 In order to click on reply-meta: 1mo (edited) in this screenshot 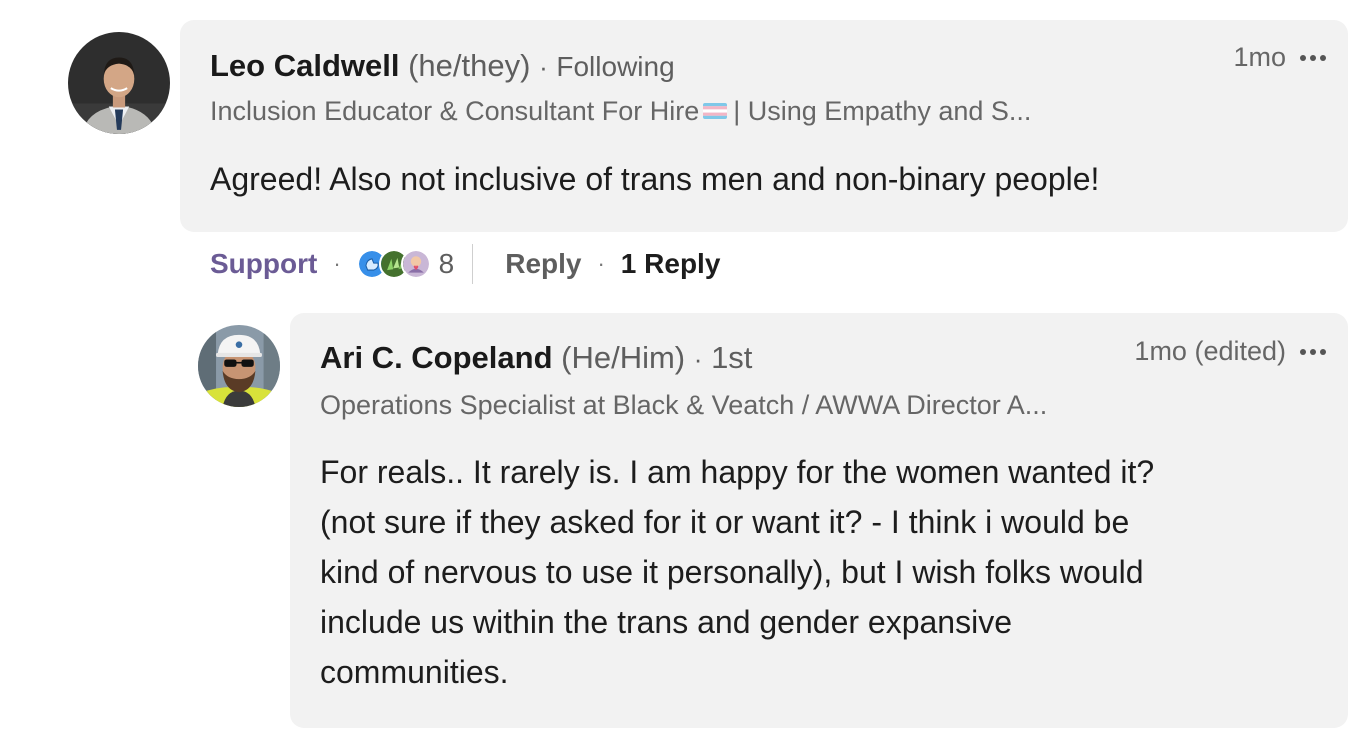, I will do `click(1230, 351)`.